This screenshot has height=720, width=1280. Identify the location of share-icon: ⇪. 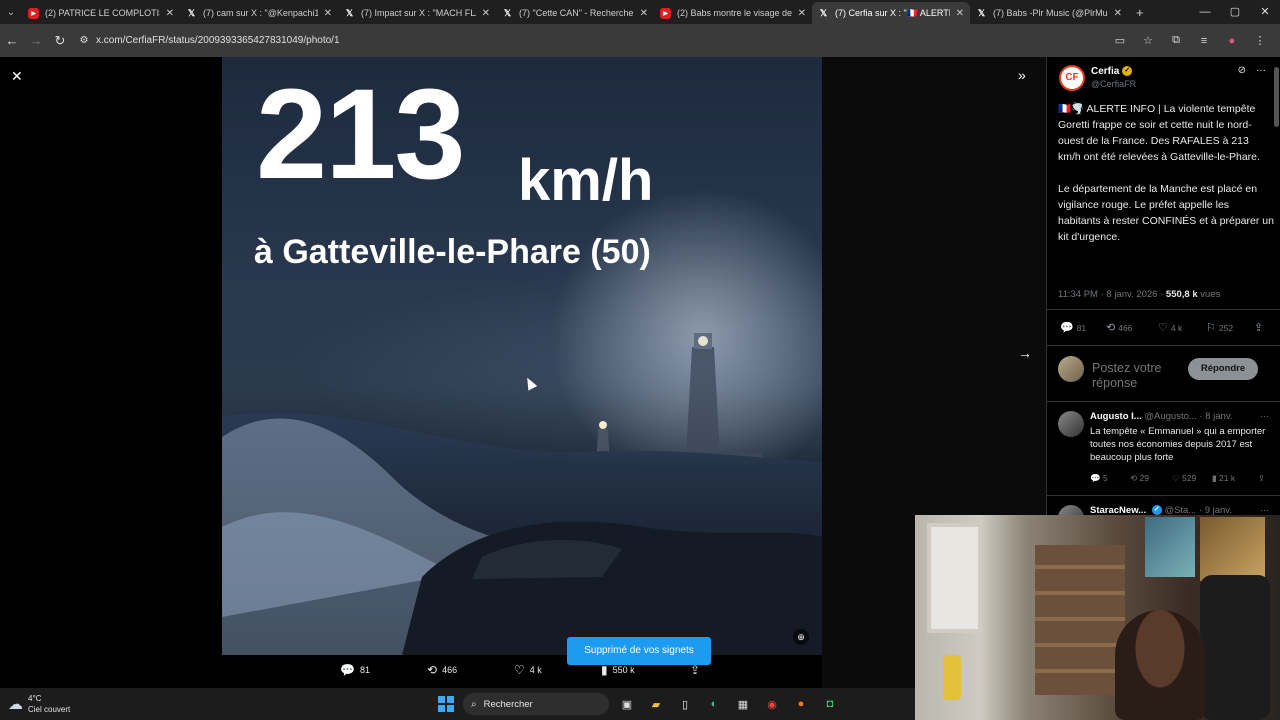
(1261, 478).